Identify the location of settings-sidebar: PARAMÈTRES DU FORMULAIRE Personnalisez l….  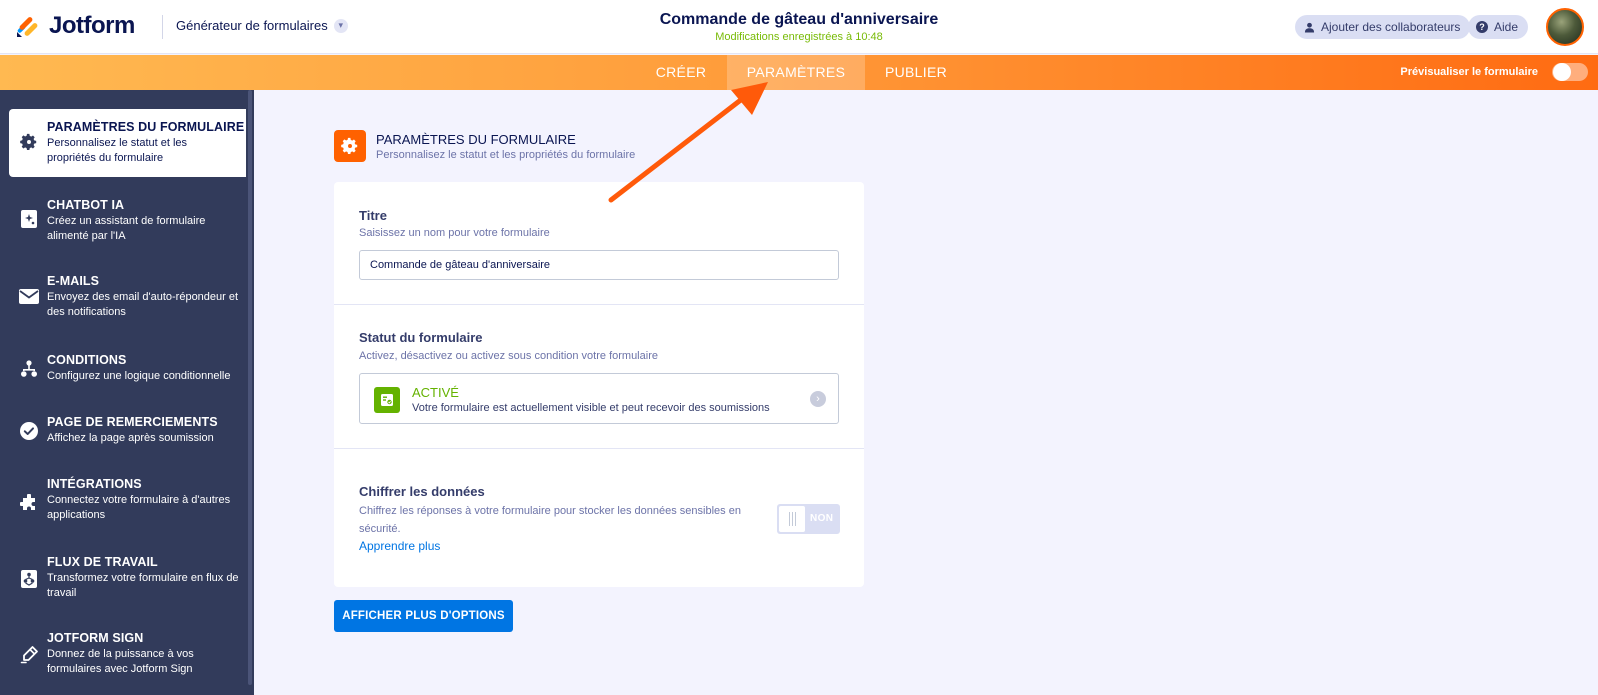
(127, 392).